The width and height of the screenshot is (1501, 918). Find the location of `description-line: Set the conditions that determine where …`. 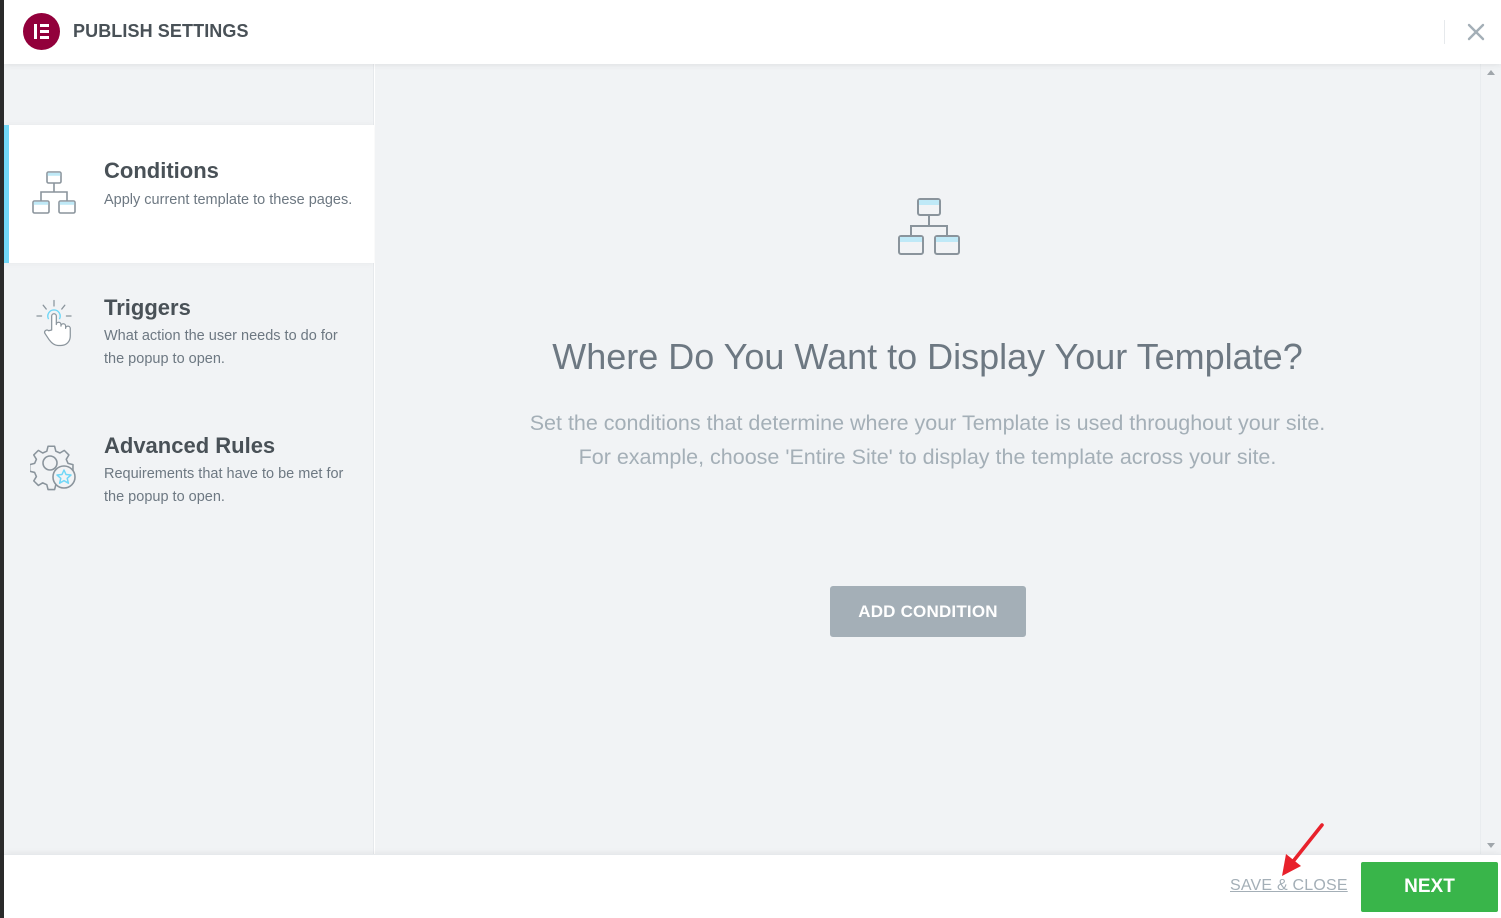

description-line: Set the conditions that determine where … is located at coordinates (927, 423).